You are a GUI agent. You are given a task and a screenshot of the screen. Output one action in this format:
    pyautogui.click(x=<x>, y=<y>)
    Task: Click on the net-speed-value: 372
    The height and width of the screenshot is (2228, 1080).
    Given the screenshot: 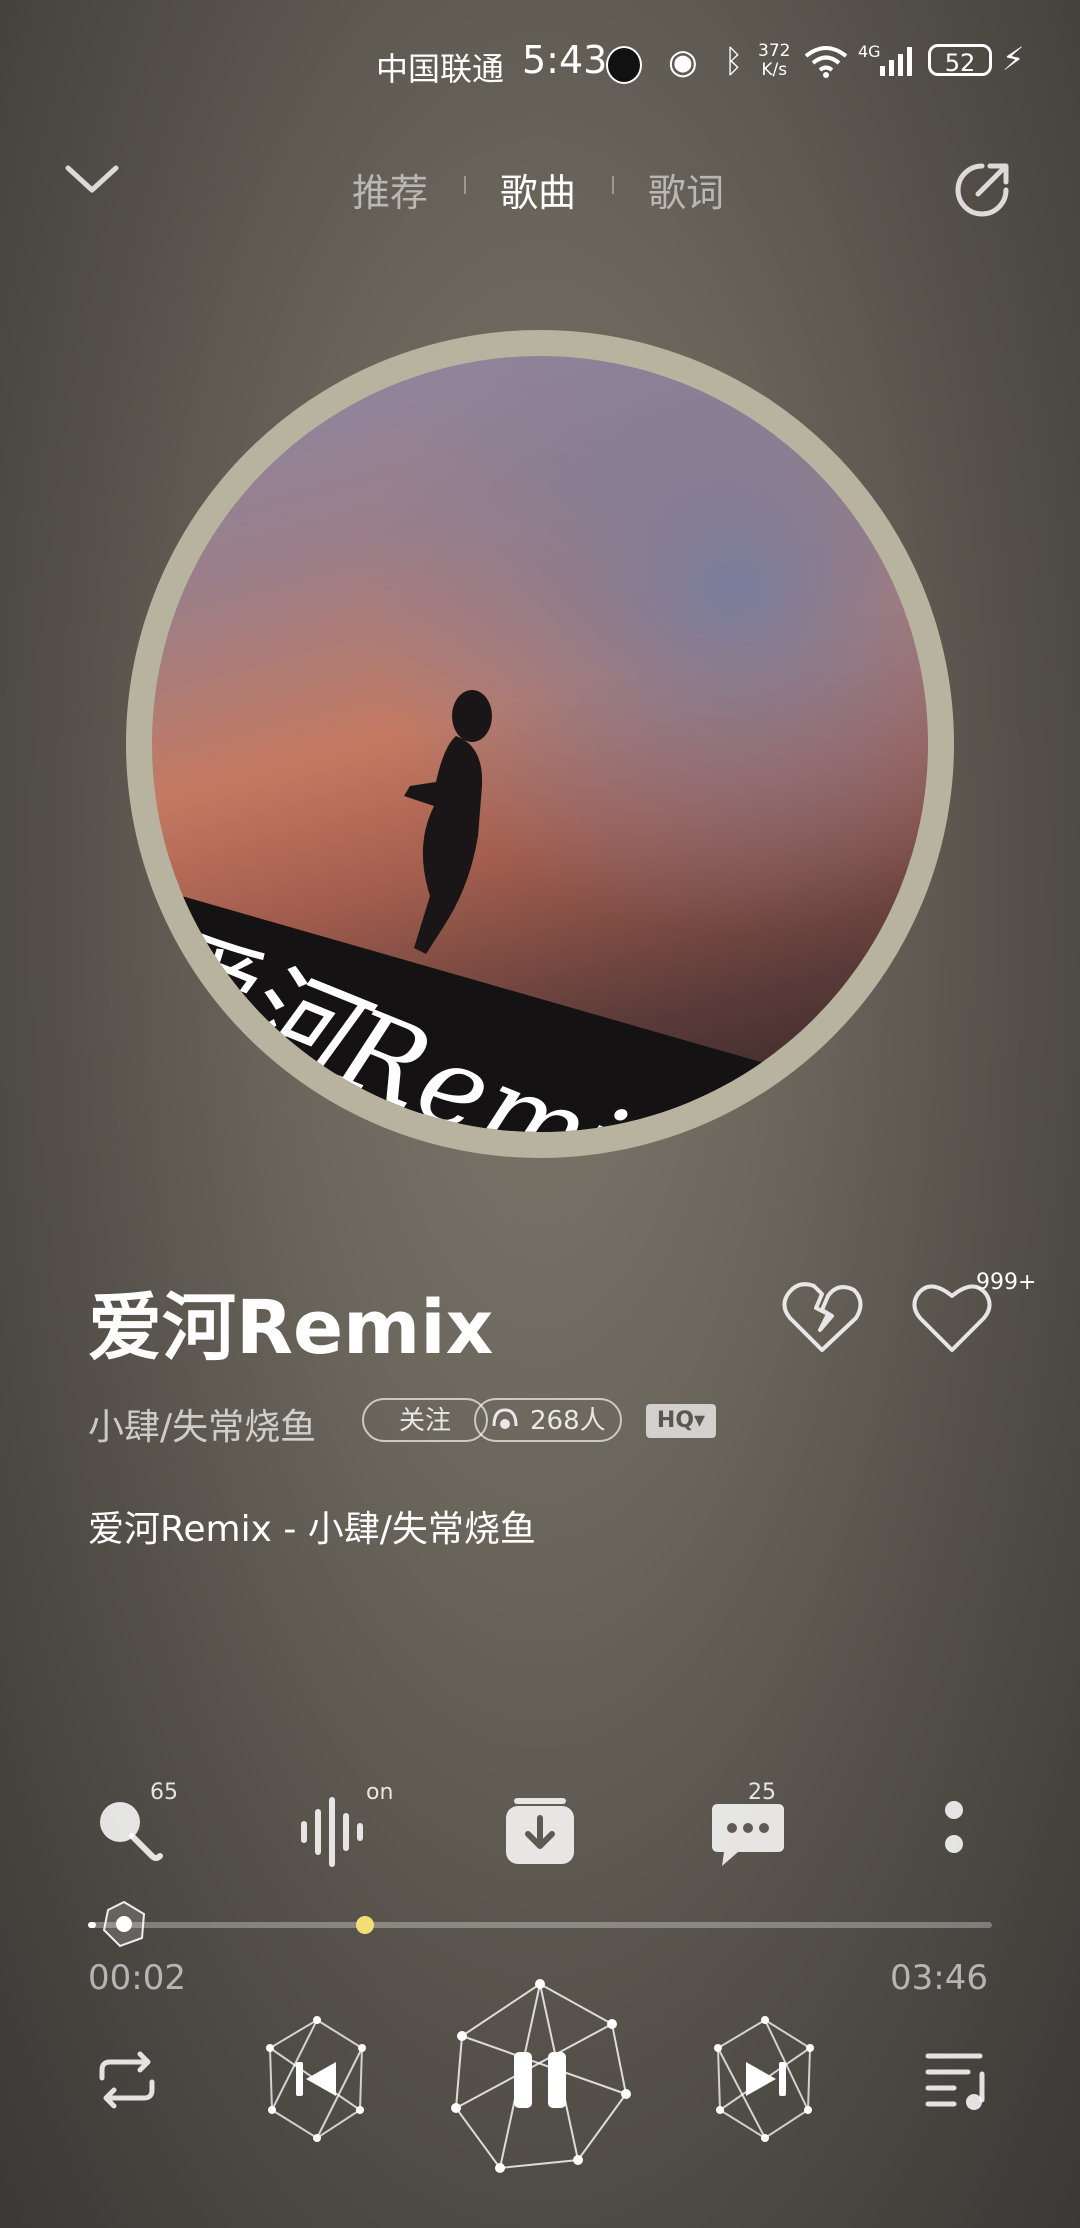 What is the action you would take?
    pyautogui.click(x=774, y=51)
    